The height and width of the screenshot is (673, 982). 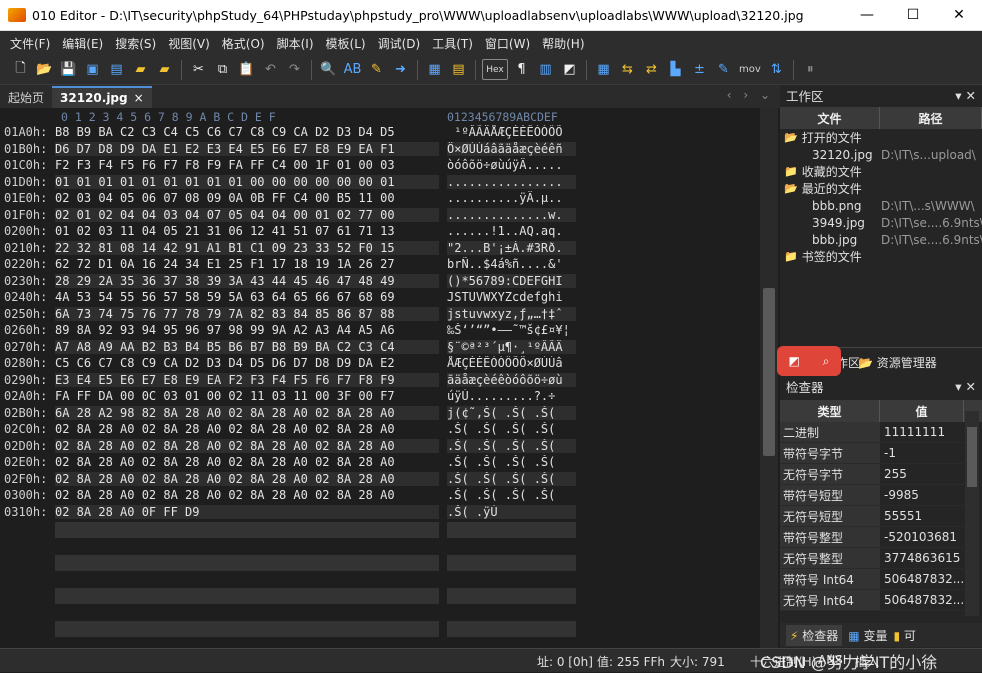 I want to click on row-ascii: "2...B'¡±Á.#3Rð., so click(x=511, y=247).